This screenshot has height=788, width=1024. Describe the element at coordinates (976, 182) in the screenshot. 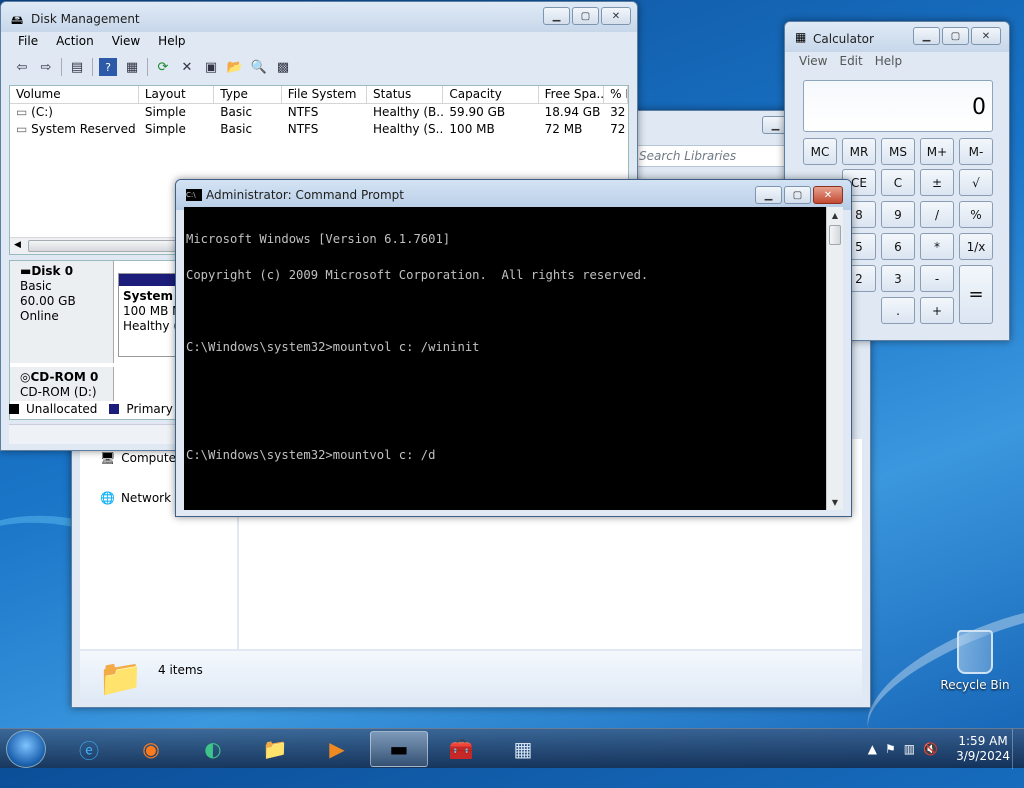

I see `calc-button: √` at that location.